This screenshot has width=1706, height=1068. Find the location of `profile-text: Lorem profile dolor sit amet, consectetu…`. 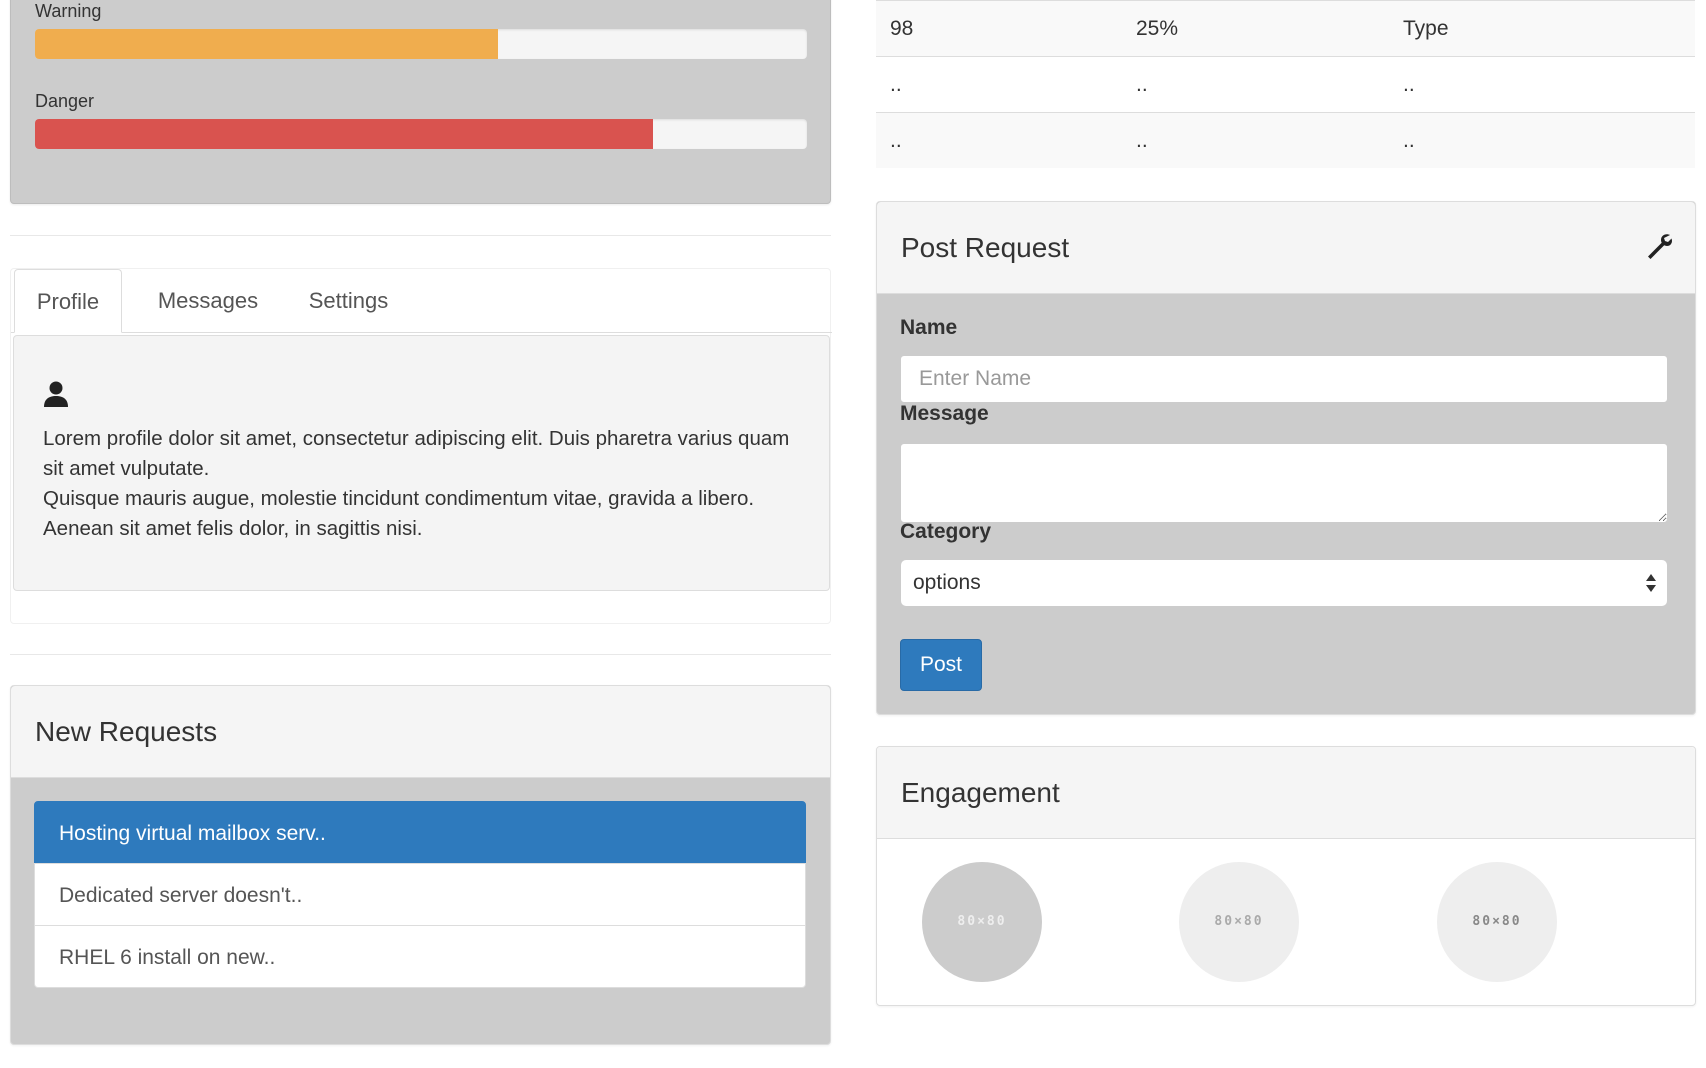

profile-text: Lorem profile dolor sit amet, consectetu… is located at coordinates (423, 484).